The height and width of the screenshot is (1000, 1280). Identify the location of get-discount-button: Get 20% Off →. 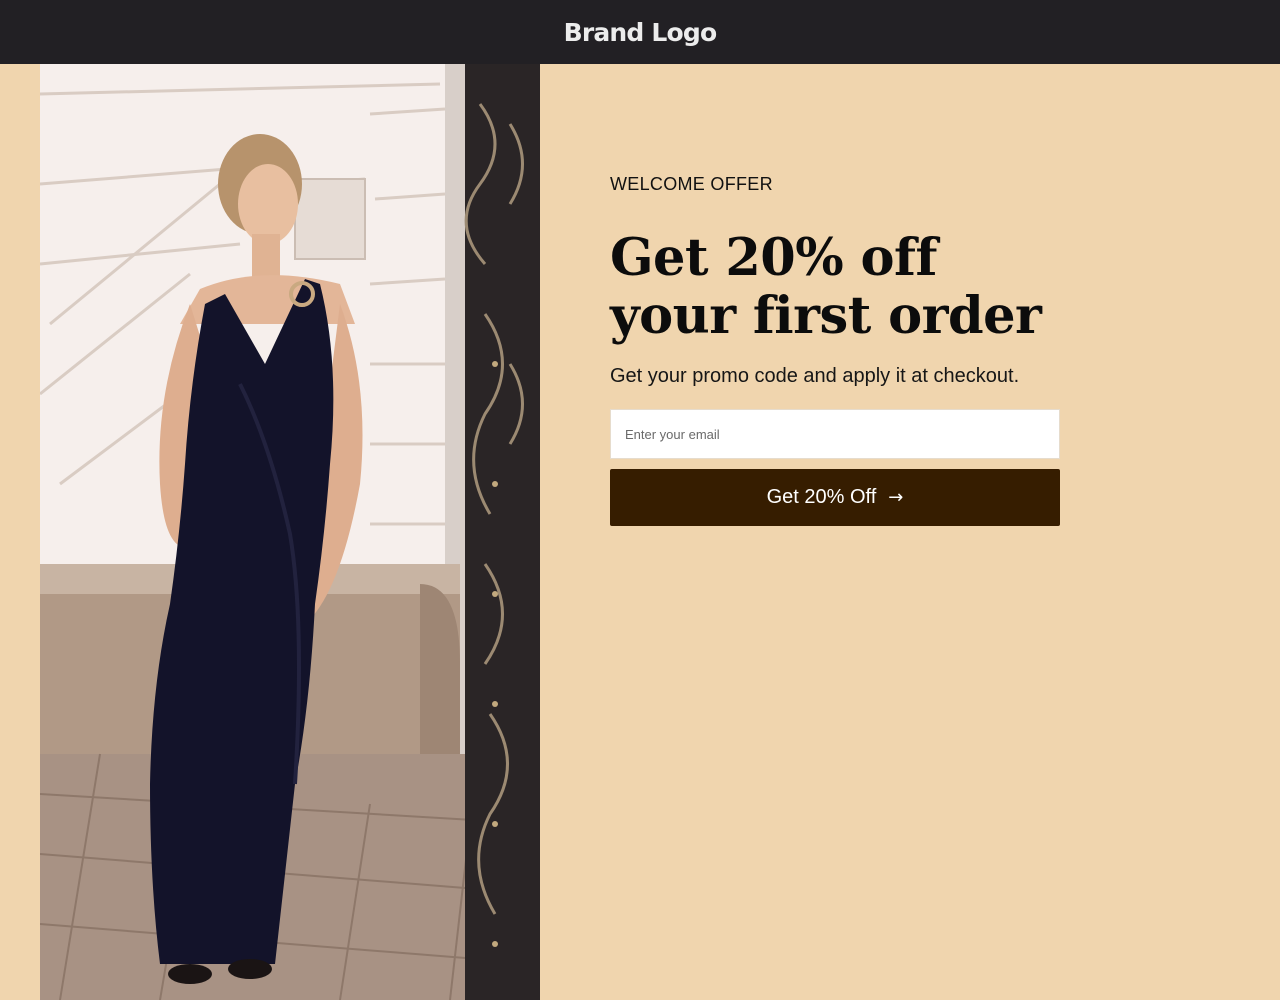
(835, 497).